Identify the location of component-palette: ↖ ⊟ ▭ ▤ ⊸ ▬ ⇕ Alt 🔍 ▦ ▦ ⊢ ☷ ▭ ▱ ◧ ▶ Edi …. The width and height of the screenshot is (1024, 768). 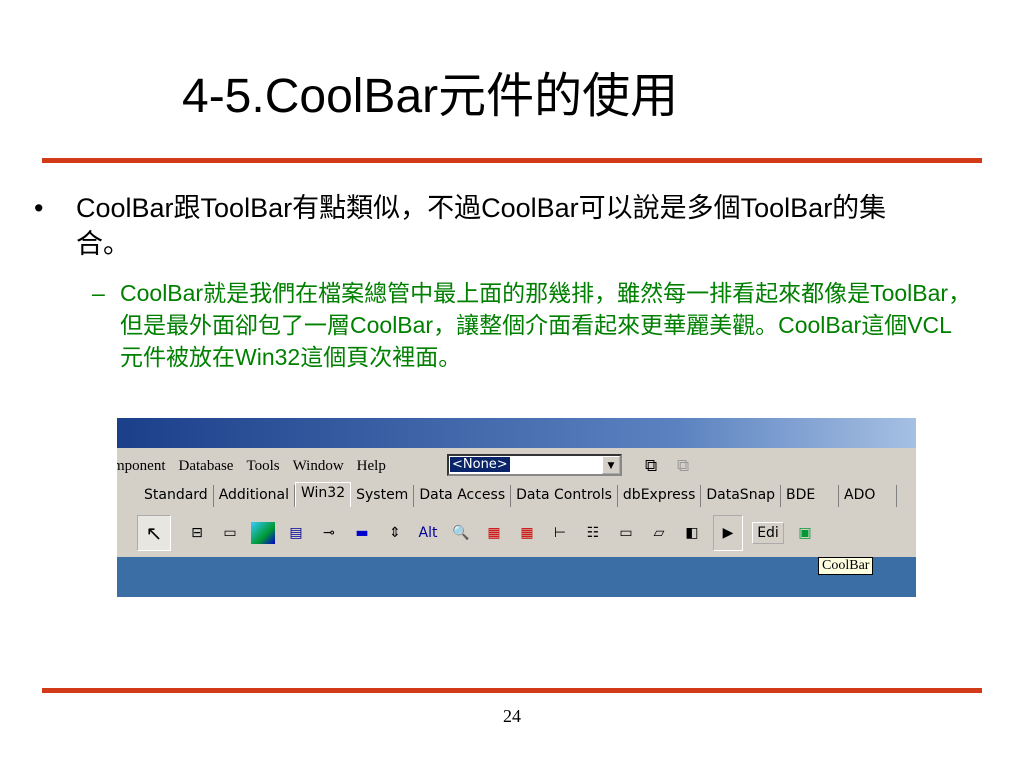
(481, 533).